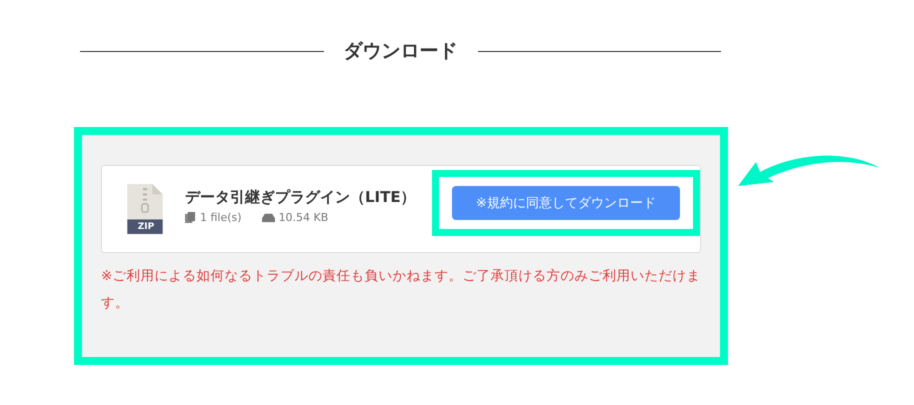 This screenshot has width=914, height=405. I want to click on download-button: ※規約に同意してダウンロード, so click(566, 203).